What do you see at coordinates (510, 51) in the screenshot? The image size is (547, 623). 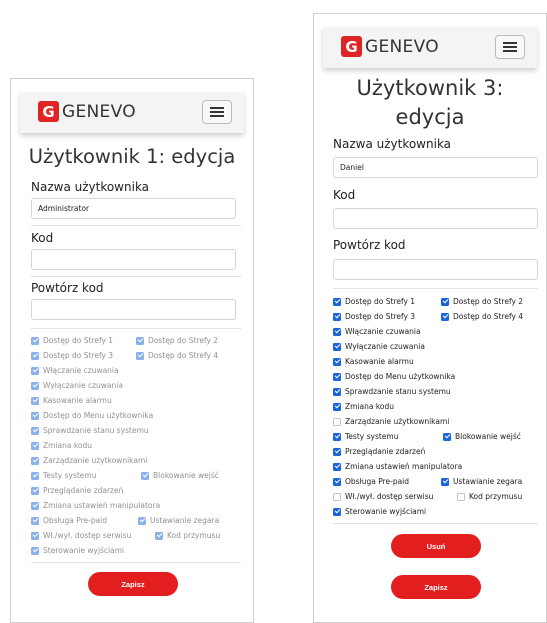 I see `hamburger-icon-bar` at bounding box center [510, 51].